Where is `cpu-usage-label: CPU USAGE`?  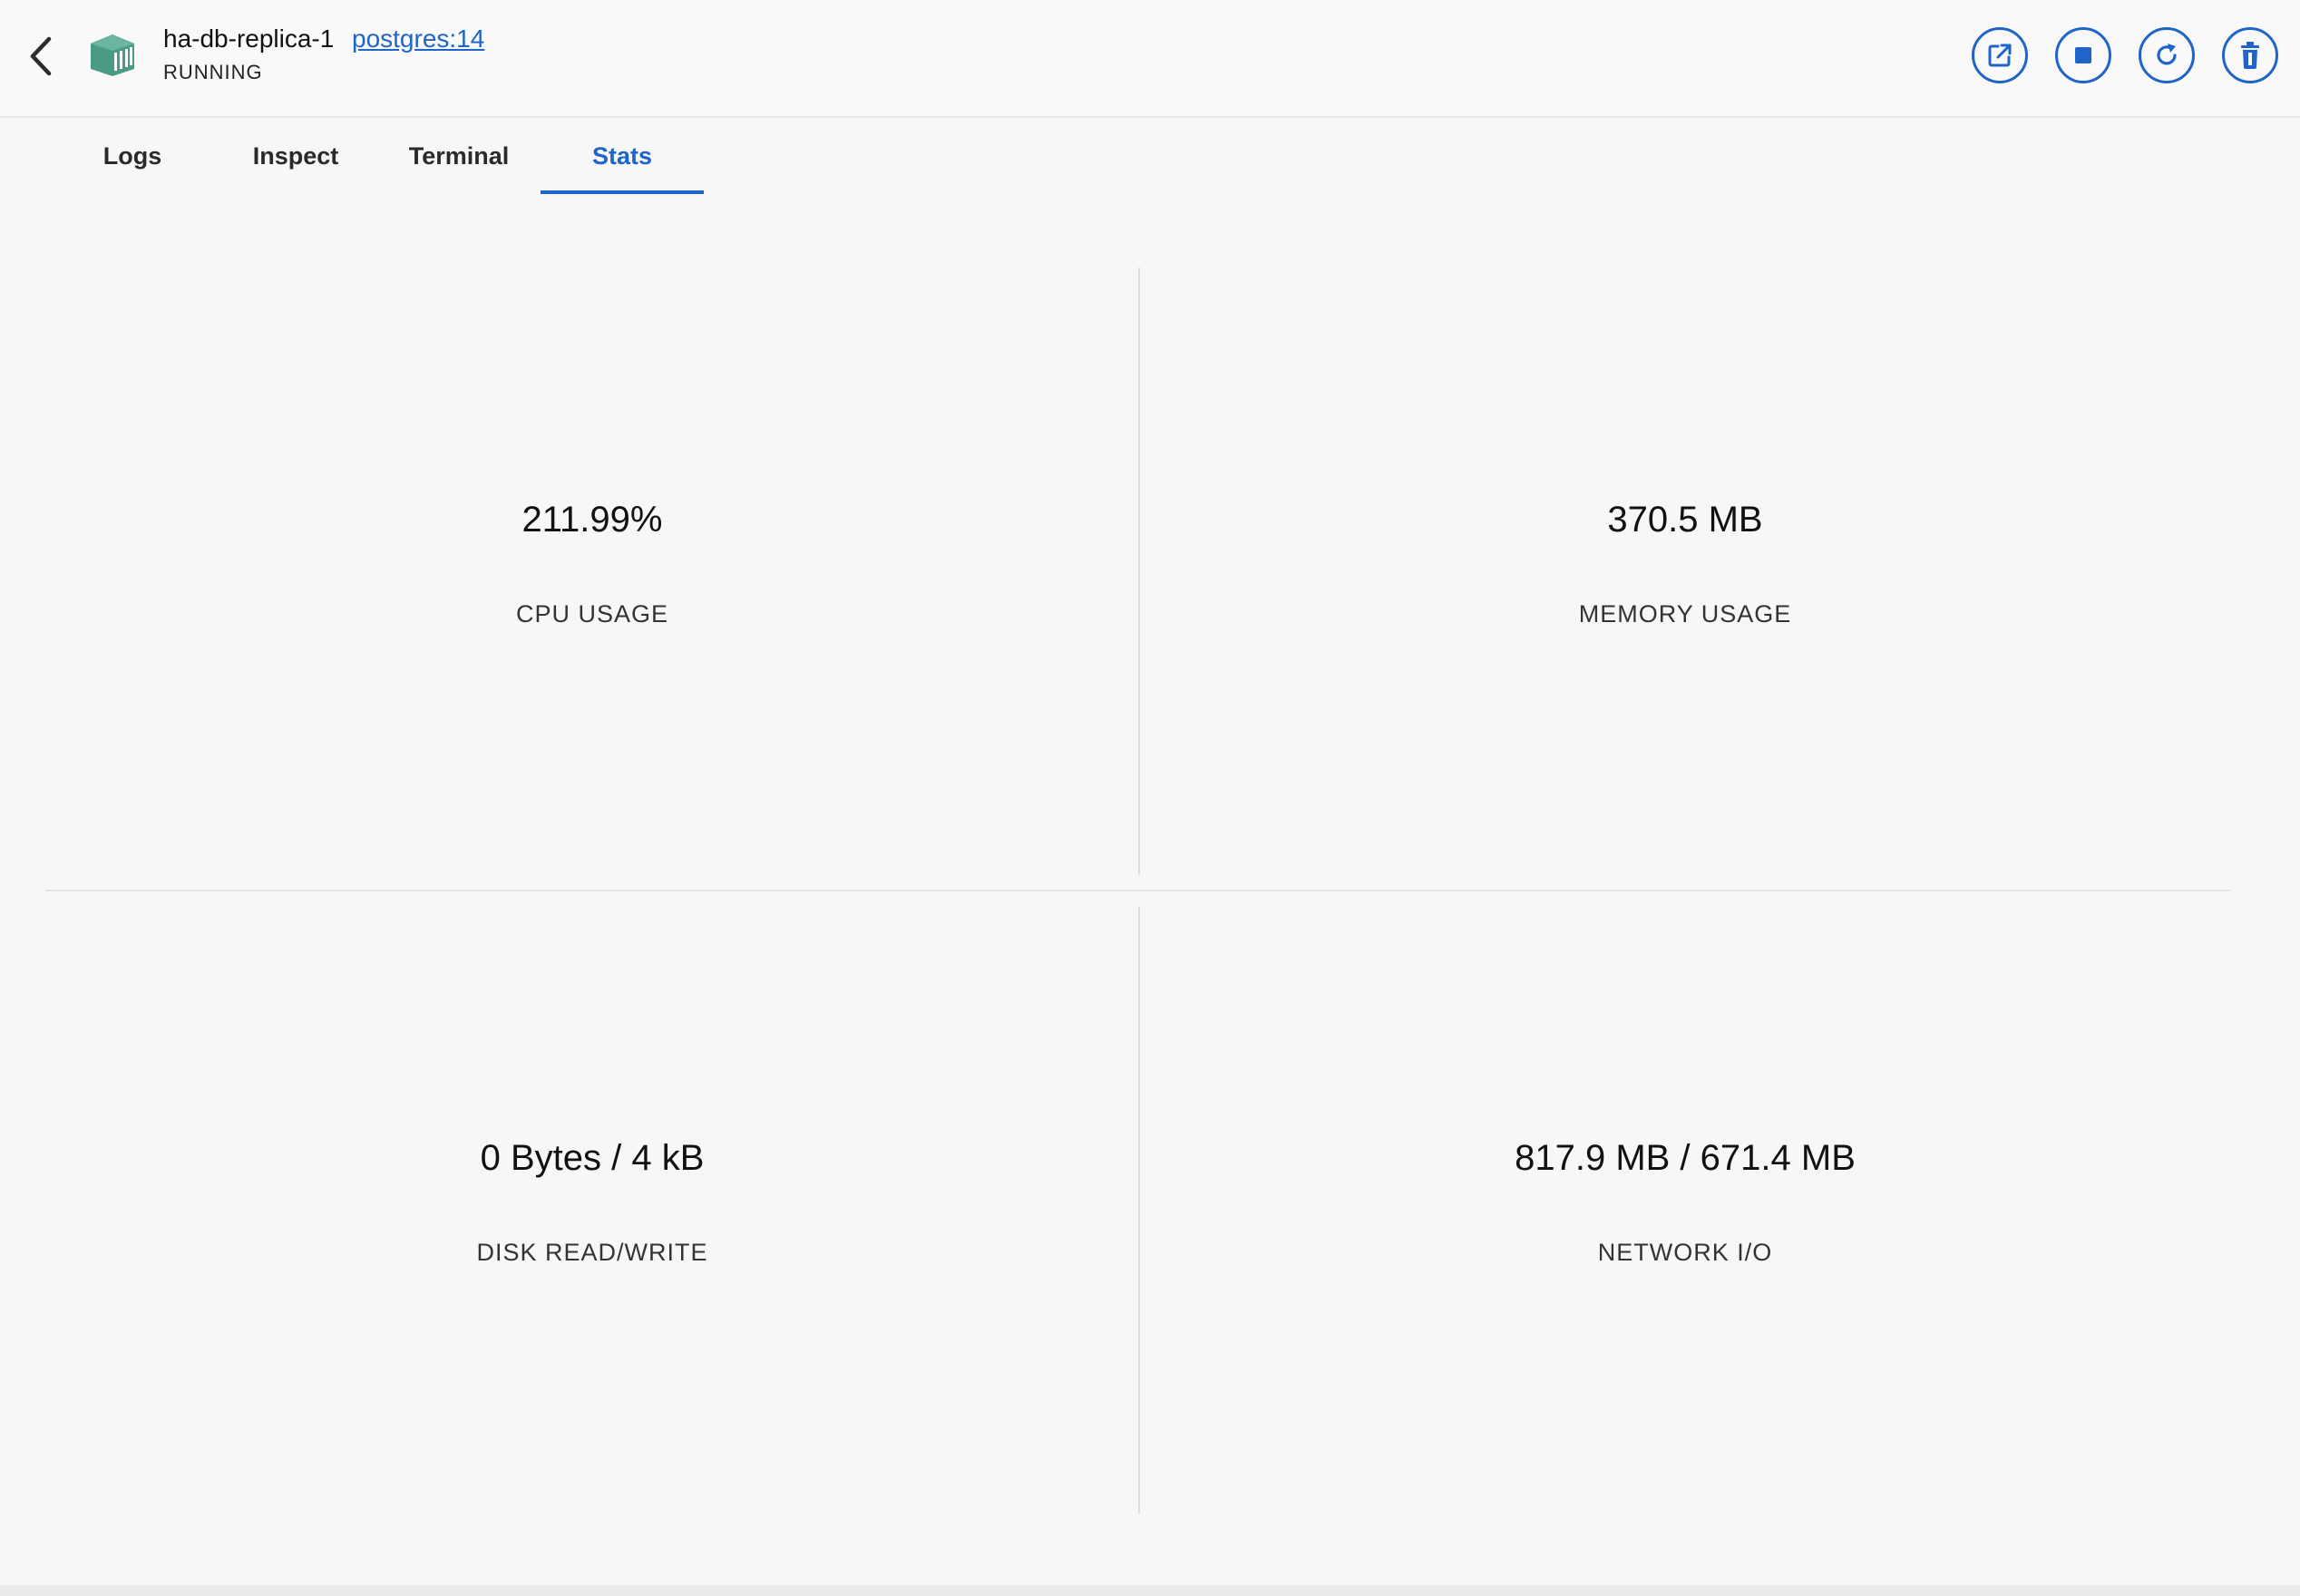
cpu-usage-label: CPU USAGE is located at coordinates (592, 614).